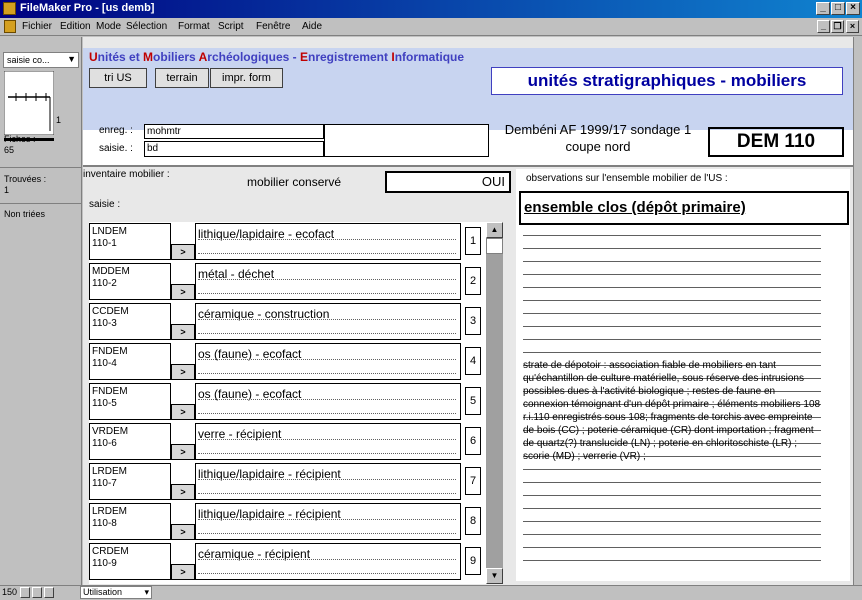 The height and width of the screenshot is (600, 862). I want to click on portal-row: VRDEM 110-6 > verre - récipient 6, so click(285, 442).